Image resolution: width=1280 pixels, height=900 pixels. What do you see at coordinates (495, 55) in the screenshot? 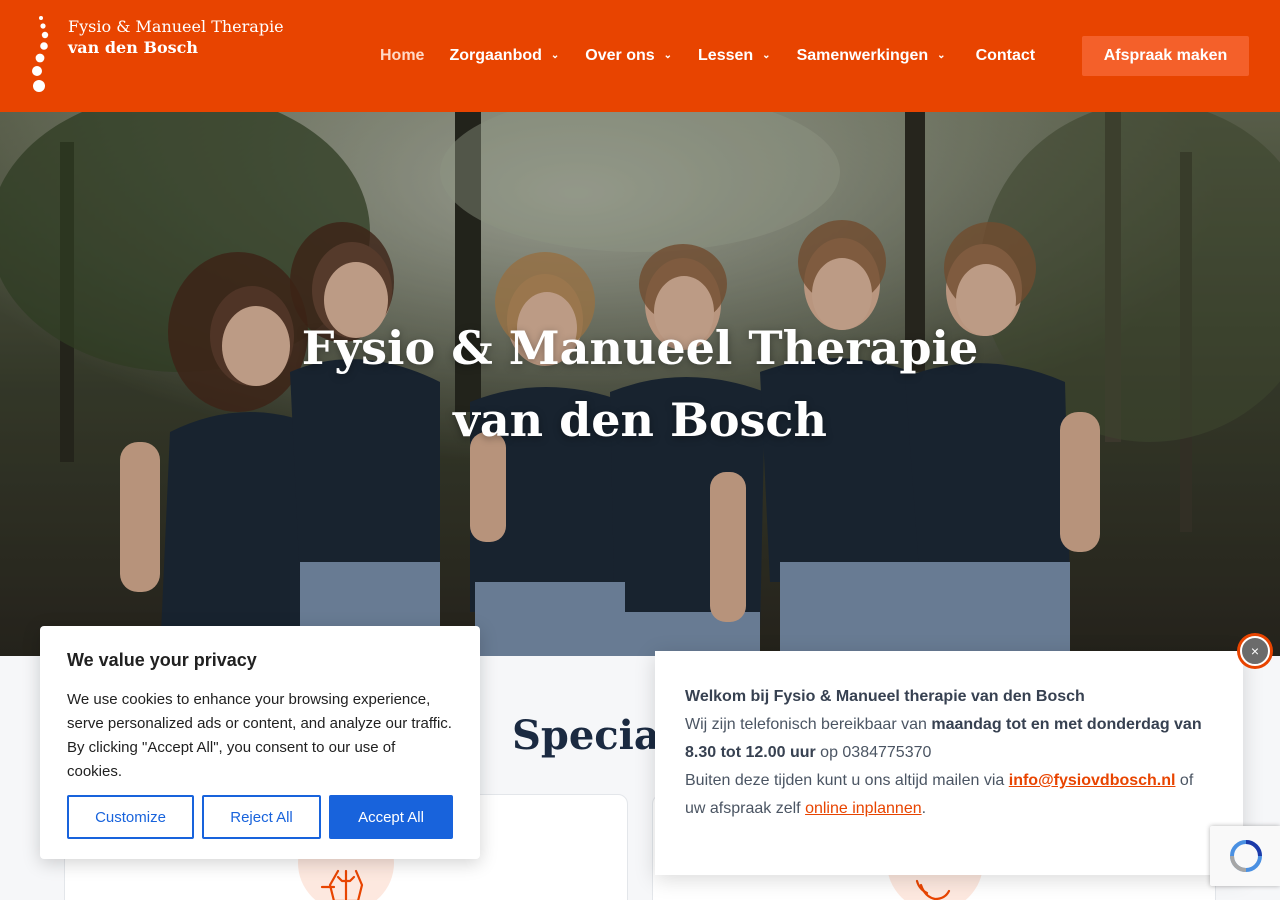
I see `nav-item-label: Zorgaanbod` at bounding box center [495, 55].